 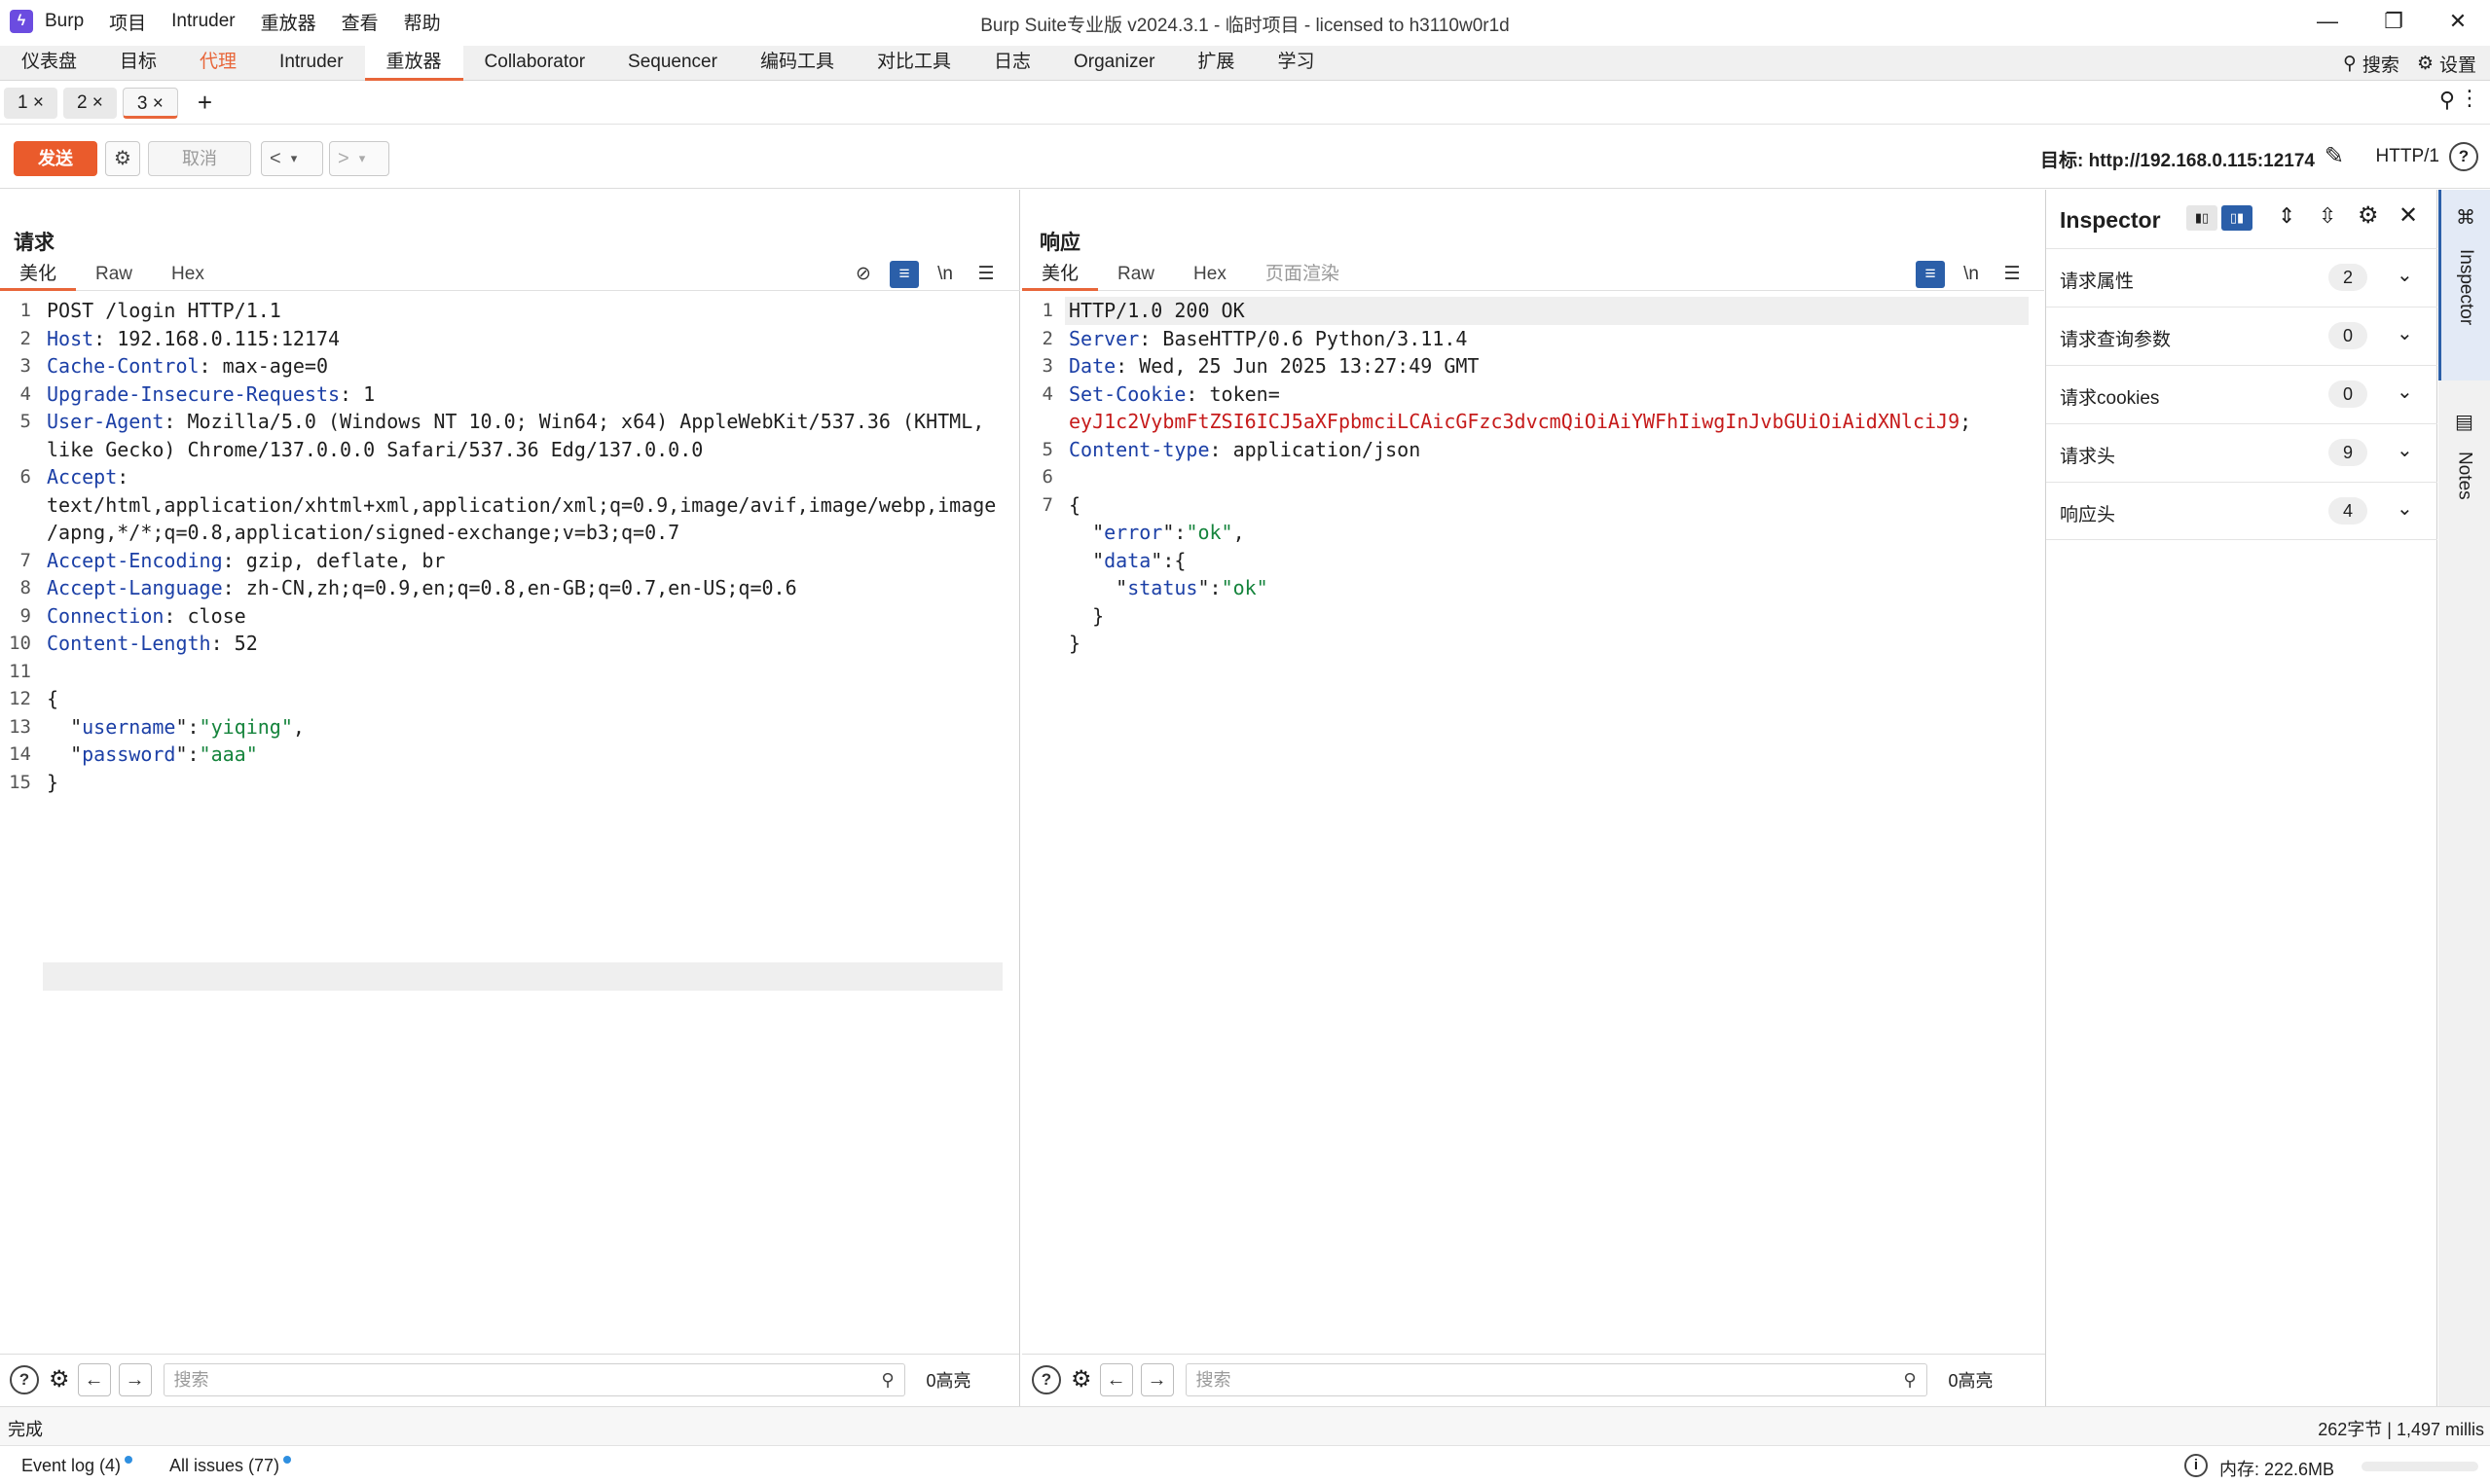 I want to click on close-inspector-icon: ✕, so click(x=2408, y=216).